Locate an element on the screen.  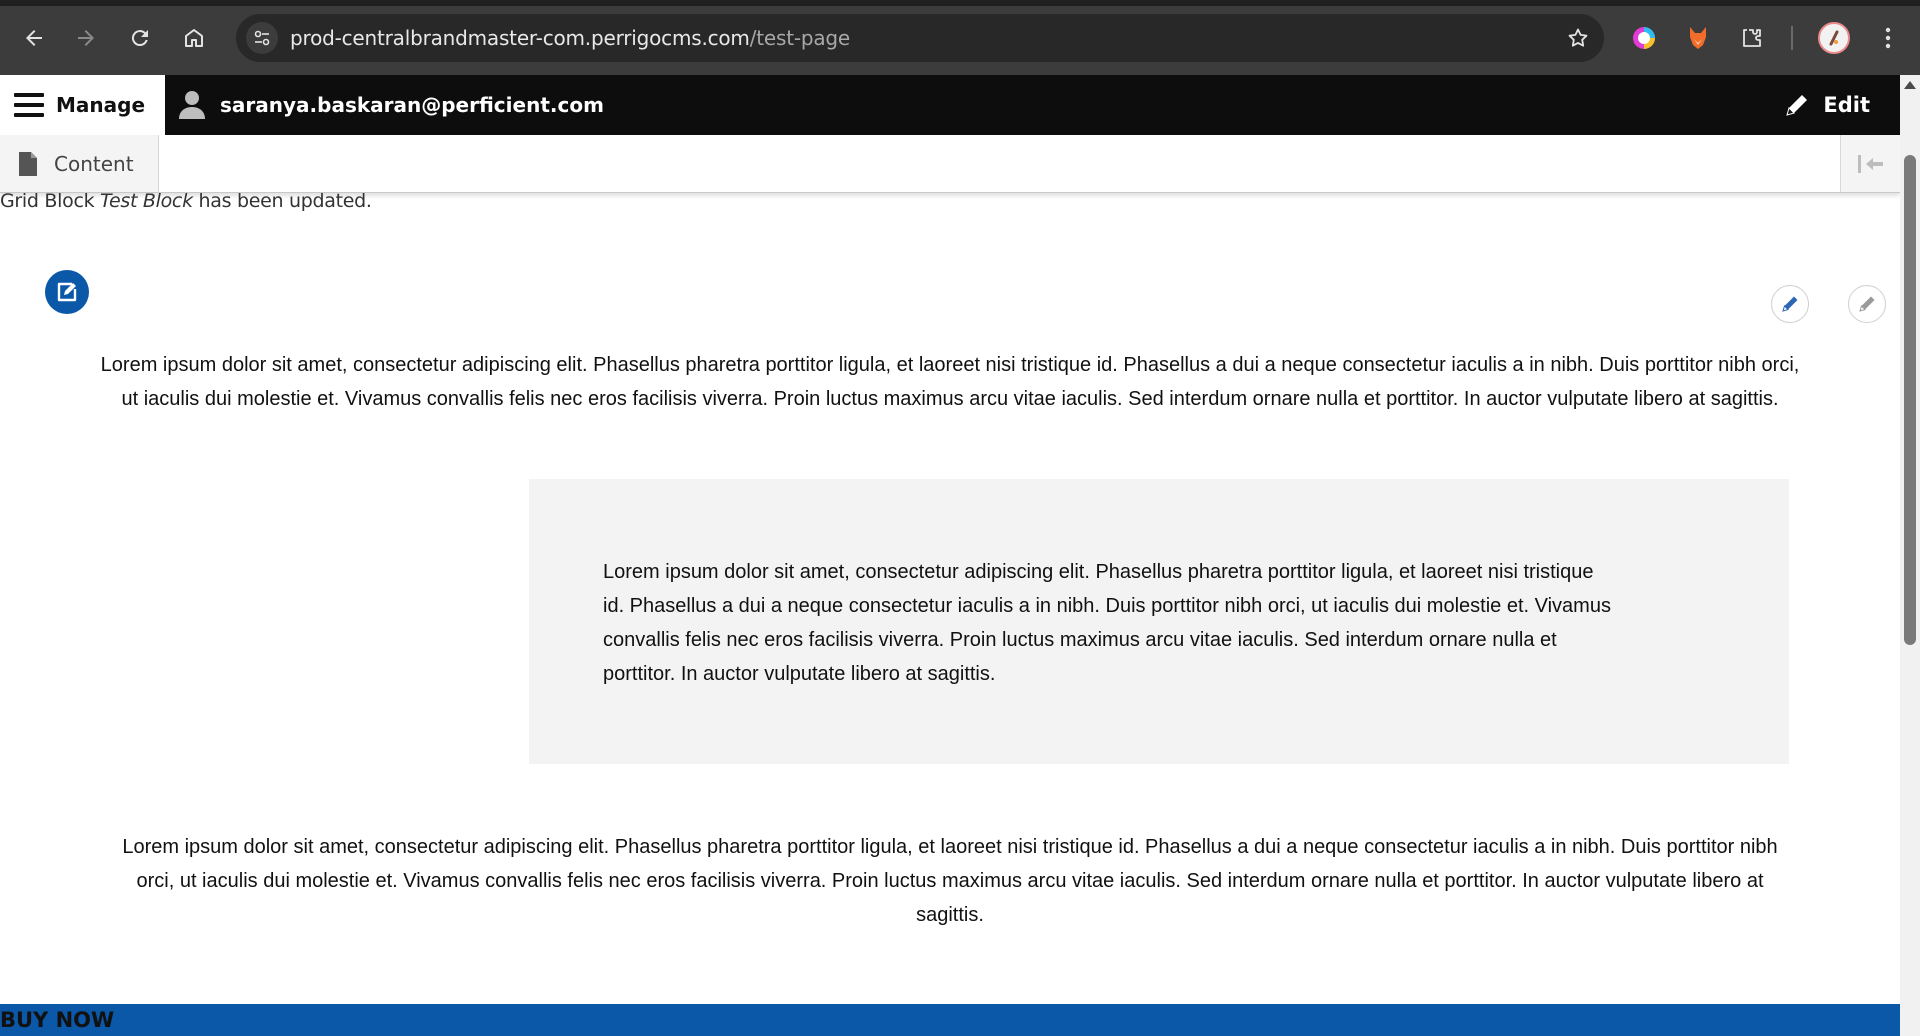
collapse-icon is located at coordinates (1870, 163).